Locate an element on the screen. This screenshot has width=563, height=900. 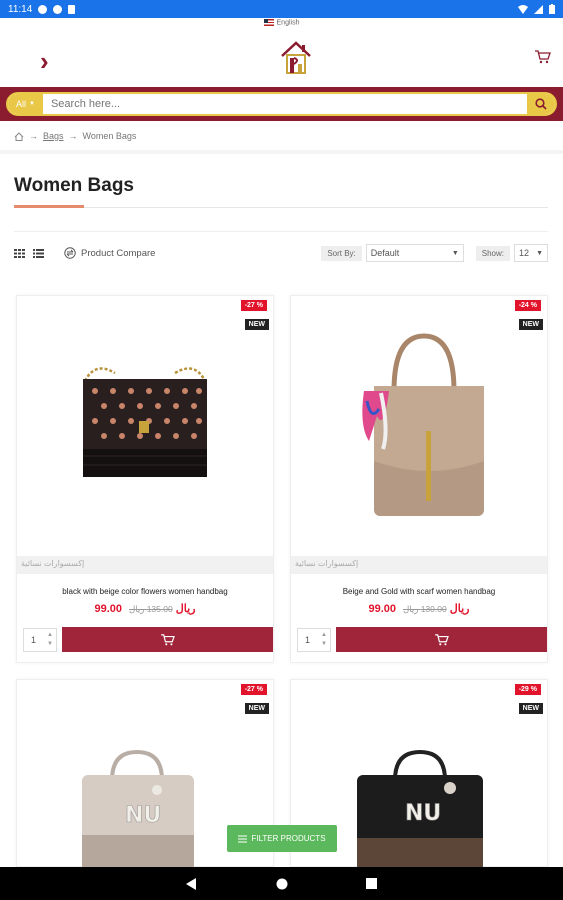
filter-button-label: FILTER PRODUCTS is located at coordinates (288, 838).